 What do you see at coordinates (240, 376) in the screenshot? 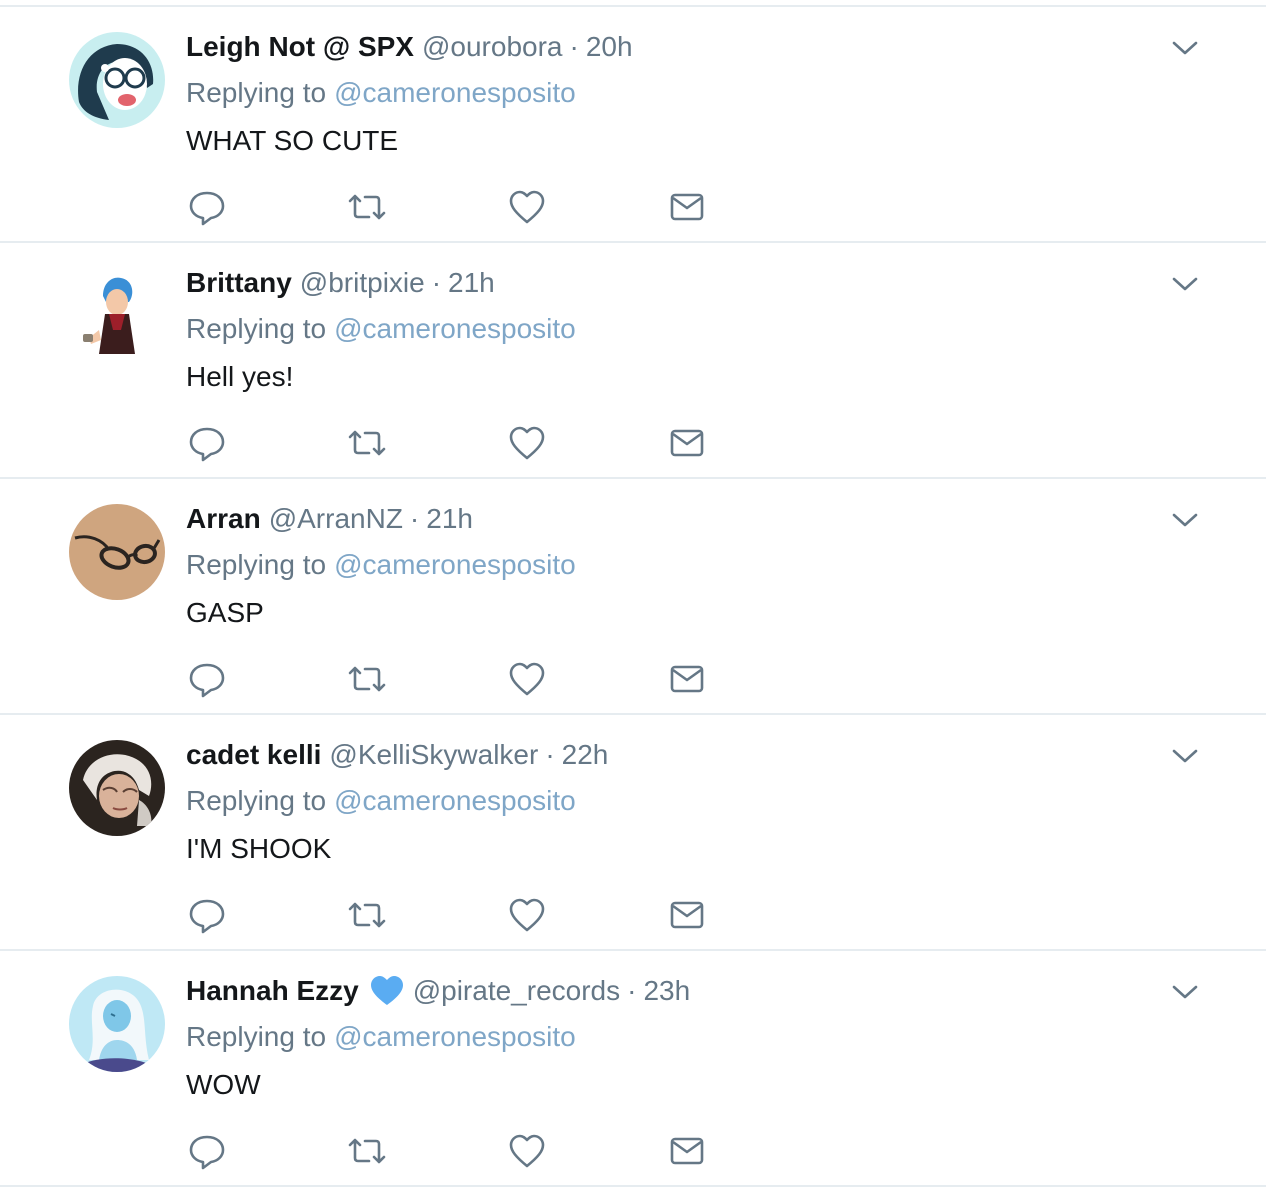
I see `tweet-text: Hell yes!` at bounding box center [240, 376].